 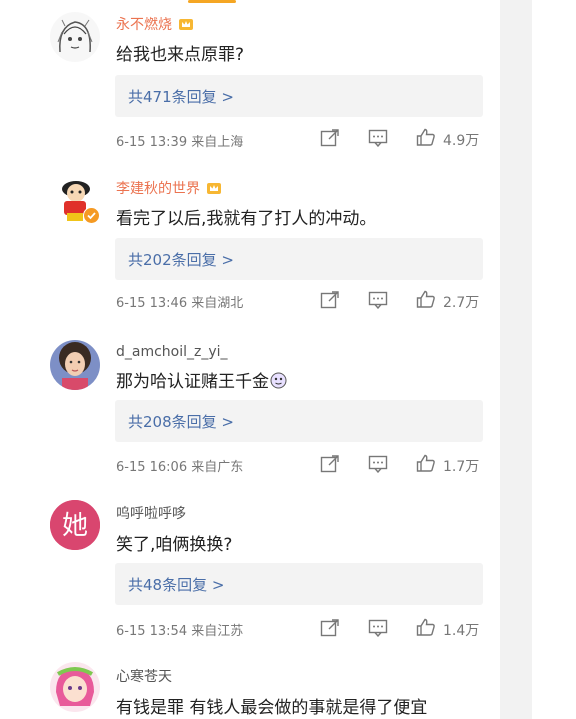 I want to click on comment-meta: 6-15 16:06 来自广东, so click(x=180, y=467).